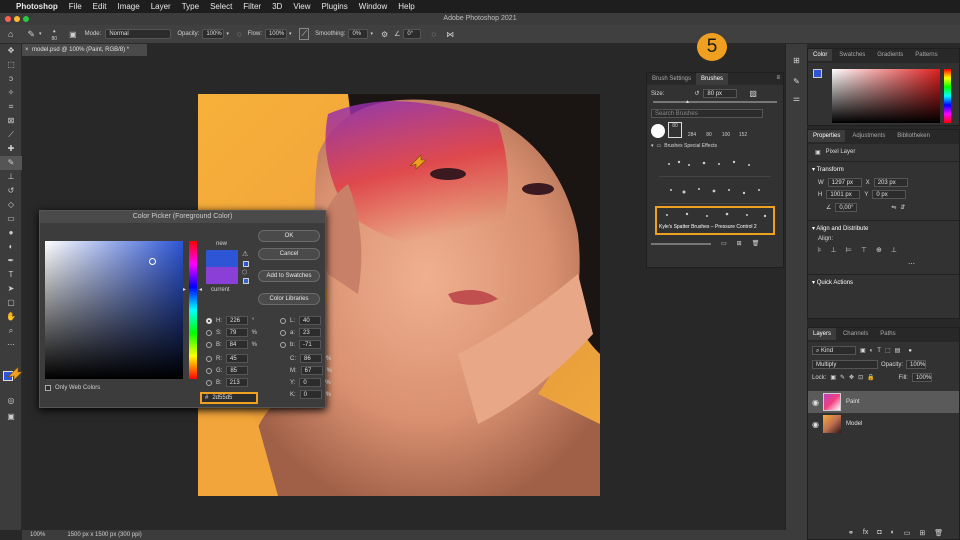  What do you see at coordinates (898, 350) in the screenshot?
I see `filter-smart-icon: ▤` at bounding box center [898, 350].